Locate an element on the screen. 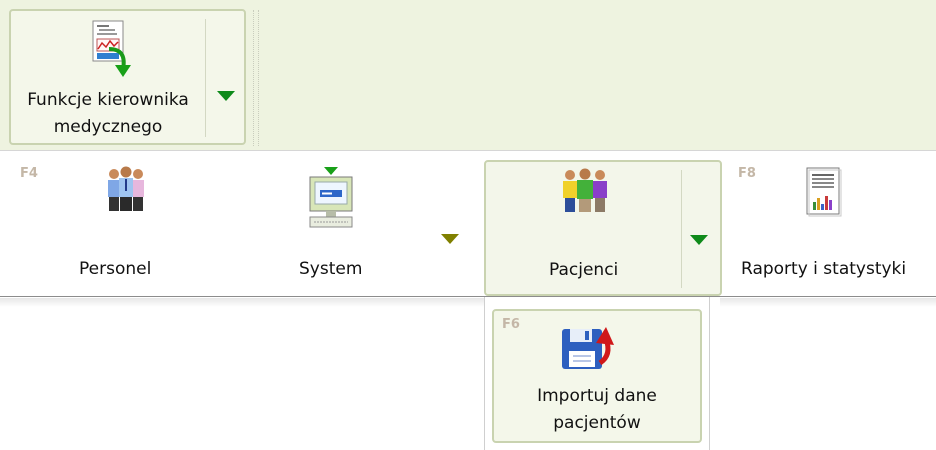 The width and height of the screenshot is (936, 450). ribbon-separator is located at coordinates (256, 78).